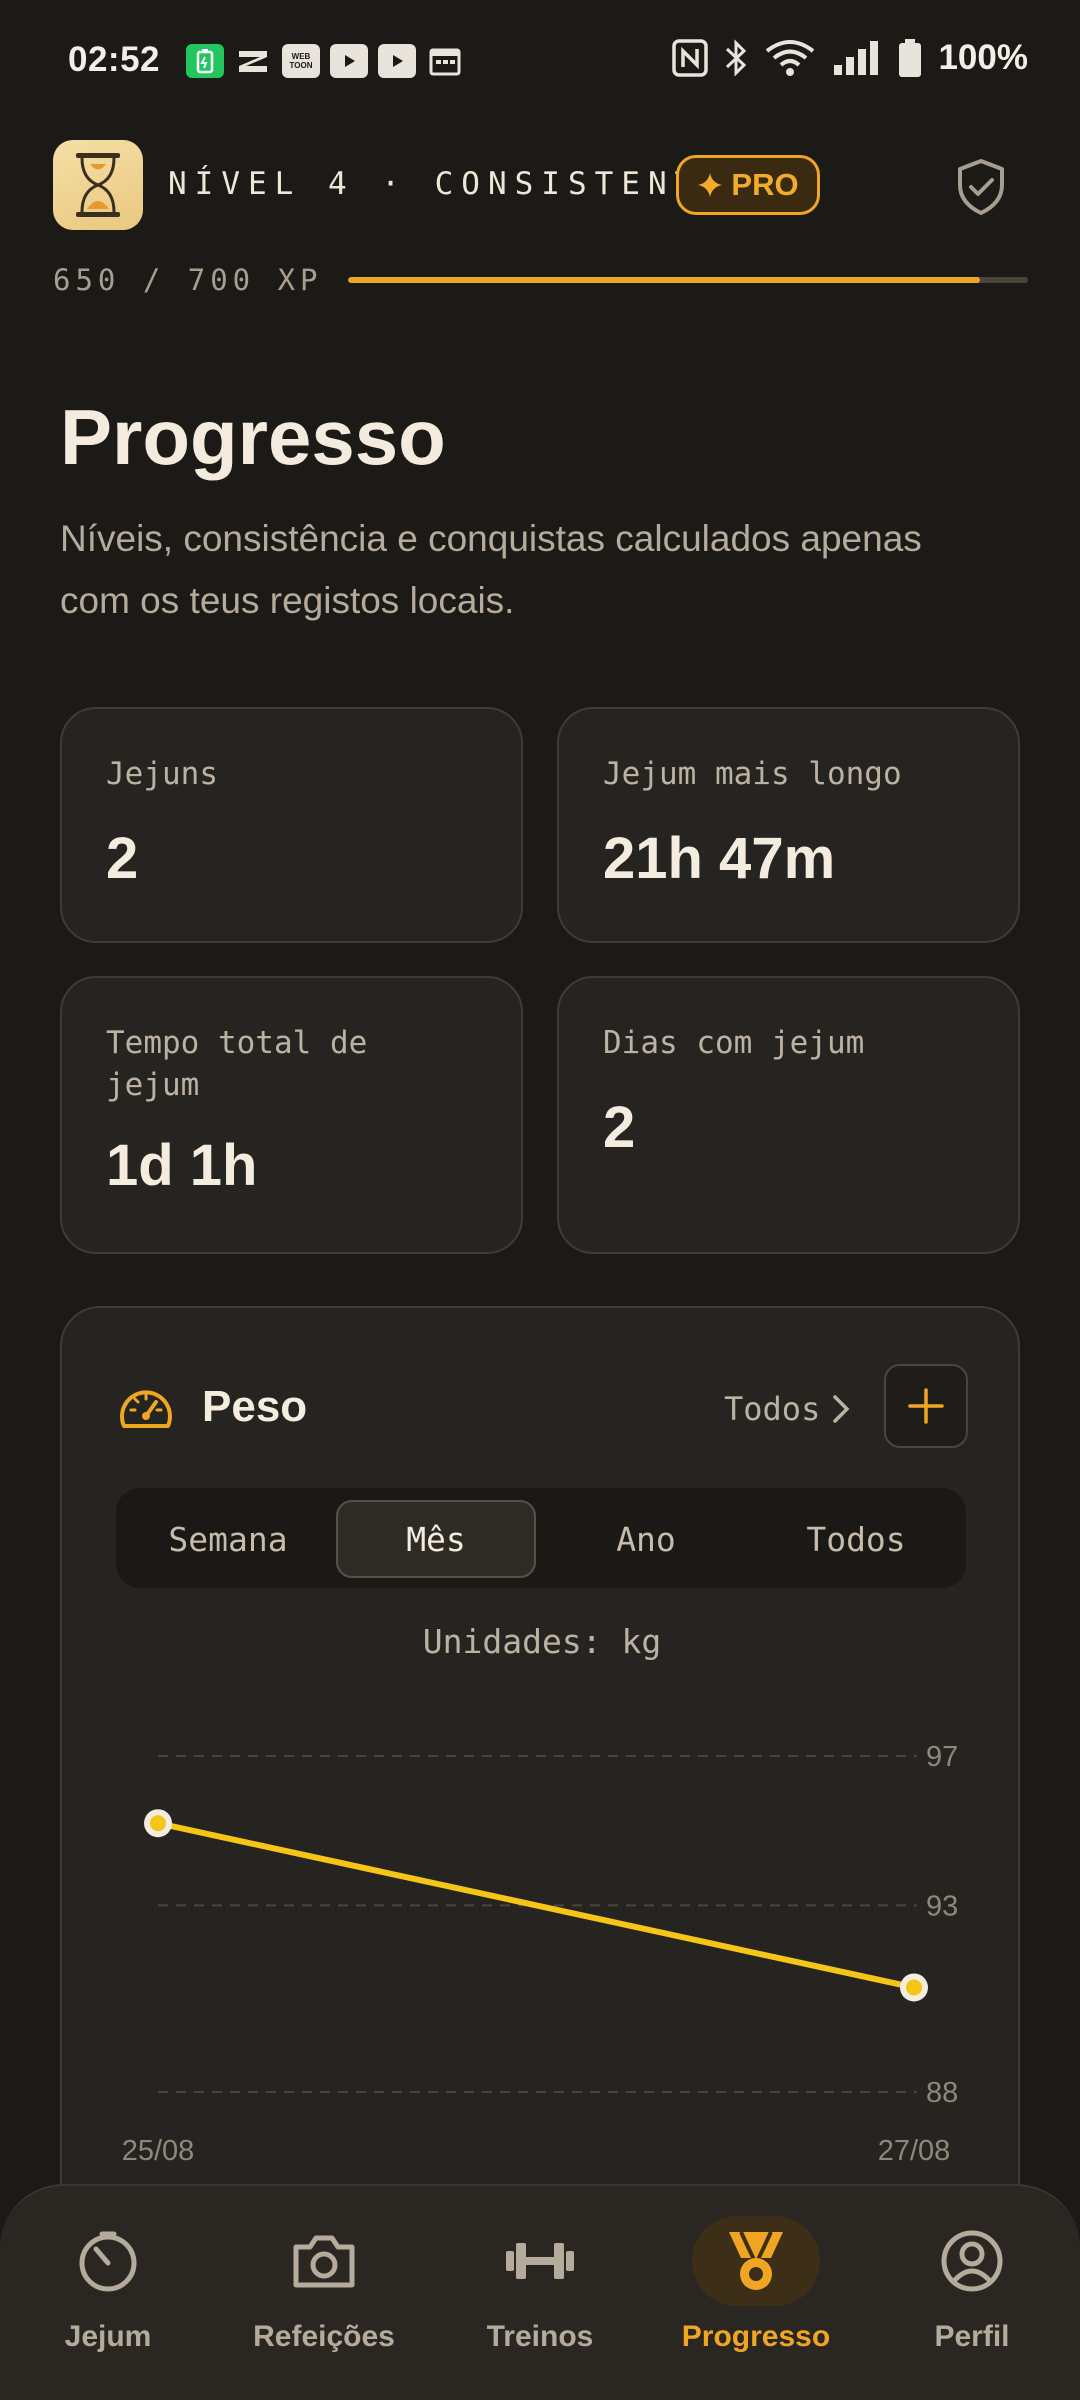 The width and height of the screenshot is (1080, 2400). I want to click on notification-icons: WEB TOON, so click(325, 61).